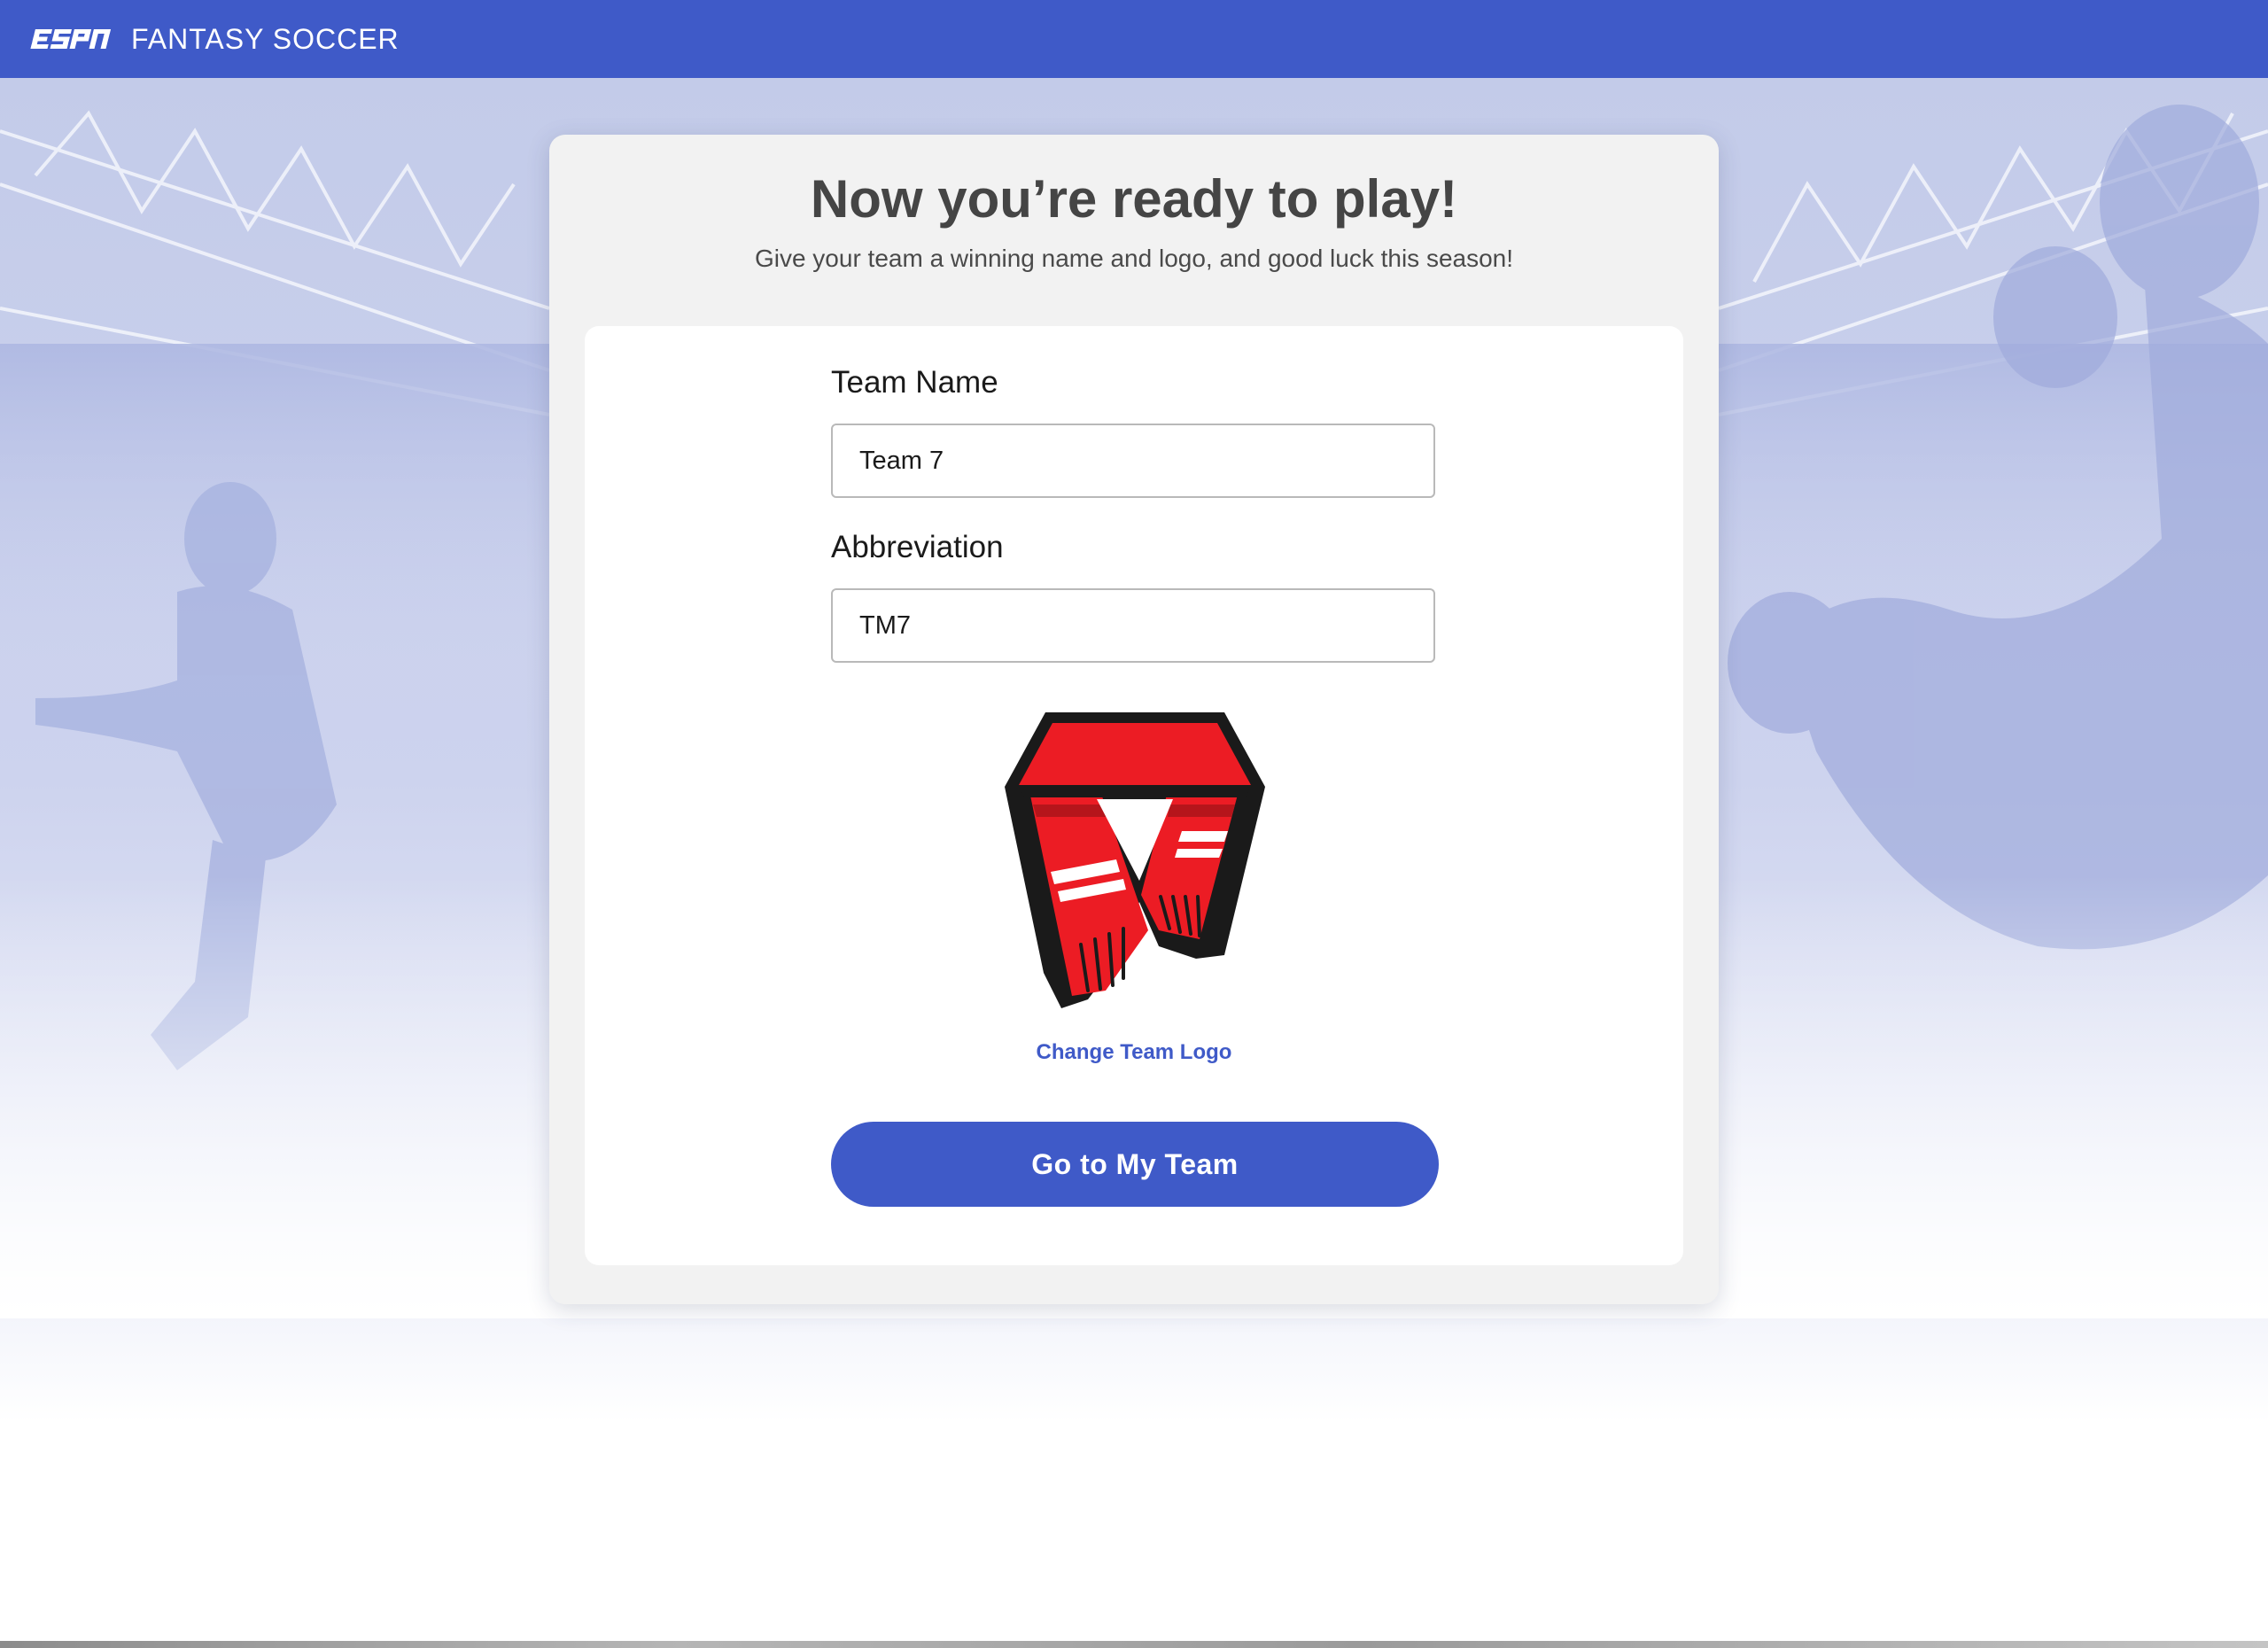  I want to click on bottom-edge, so click(1134, 1644).